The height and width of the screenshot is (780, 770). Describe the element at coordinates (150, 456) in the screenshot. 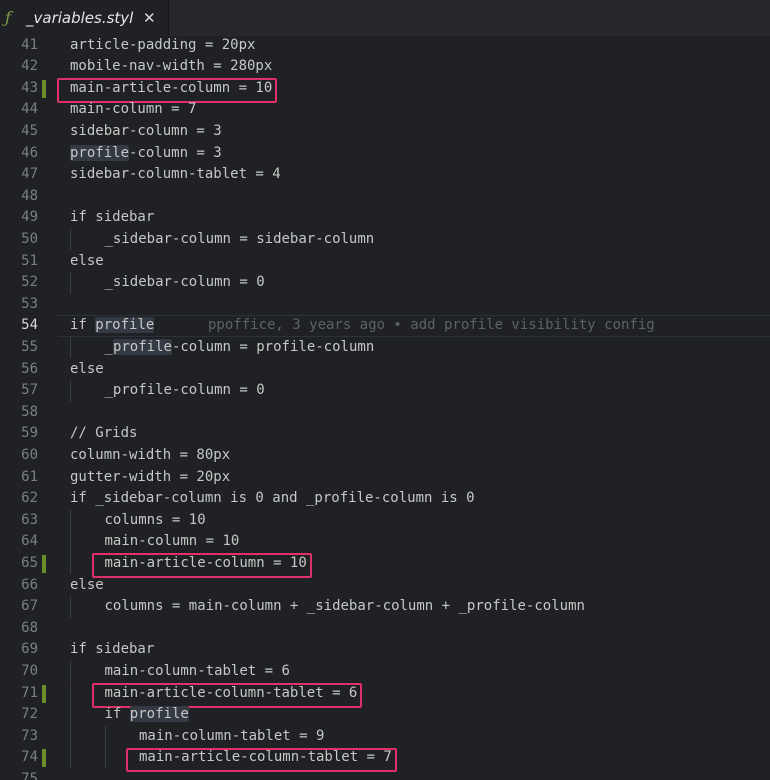

I see `code-text: column-width = 80px` at that location.